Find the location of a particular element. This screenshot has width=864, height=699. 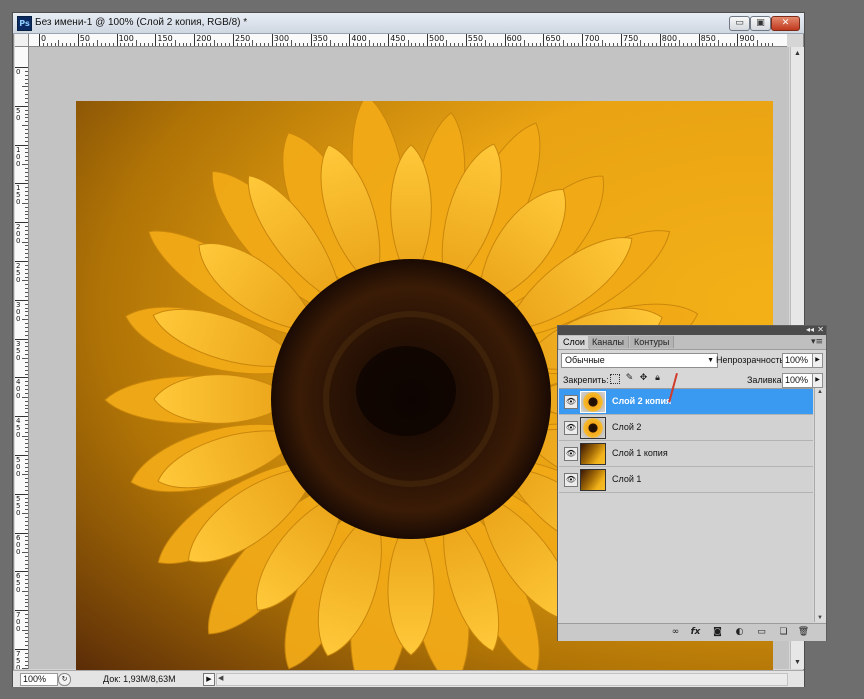

layer-name: Слой 1 is located at coordinates (626, 479).